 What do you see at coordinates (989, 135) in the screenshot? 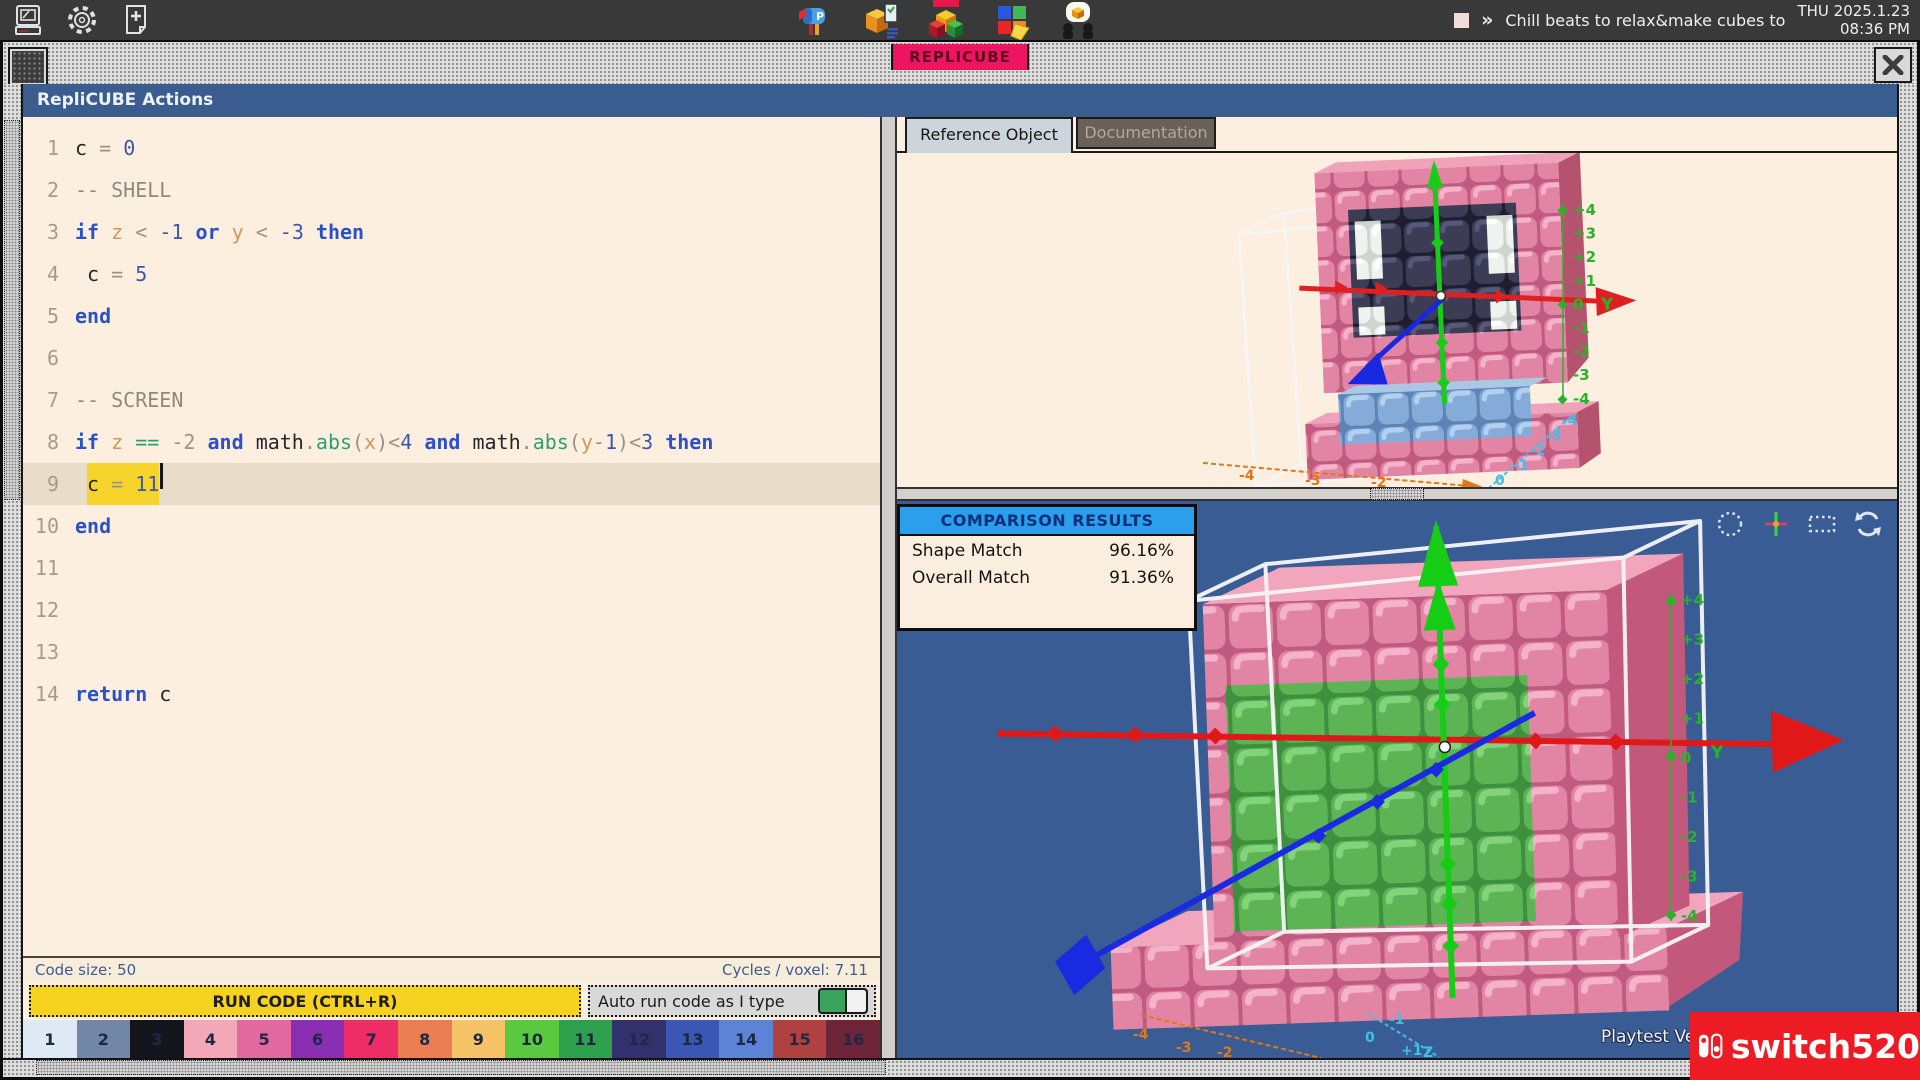
I see `tab-reference-object: Reference Object` at bounding box center [989, 135].